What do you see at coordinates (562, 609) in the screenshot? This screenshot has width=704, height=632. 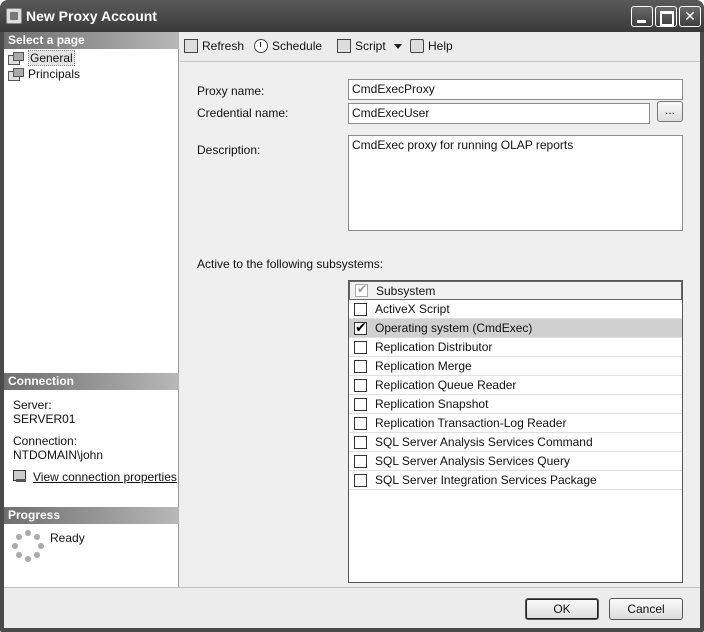 I see `ok-button: OK` at bounding box center [562, 609].